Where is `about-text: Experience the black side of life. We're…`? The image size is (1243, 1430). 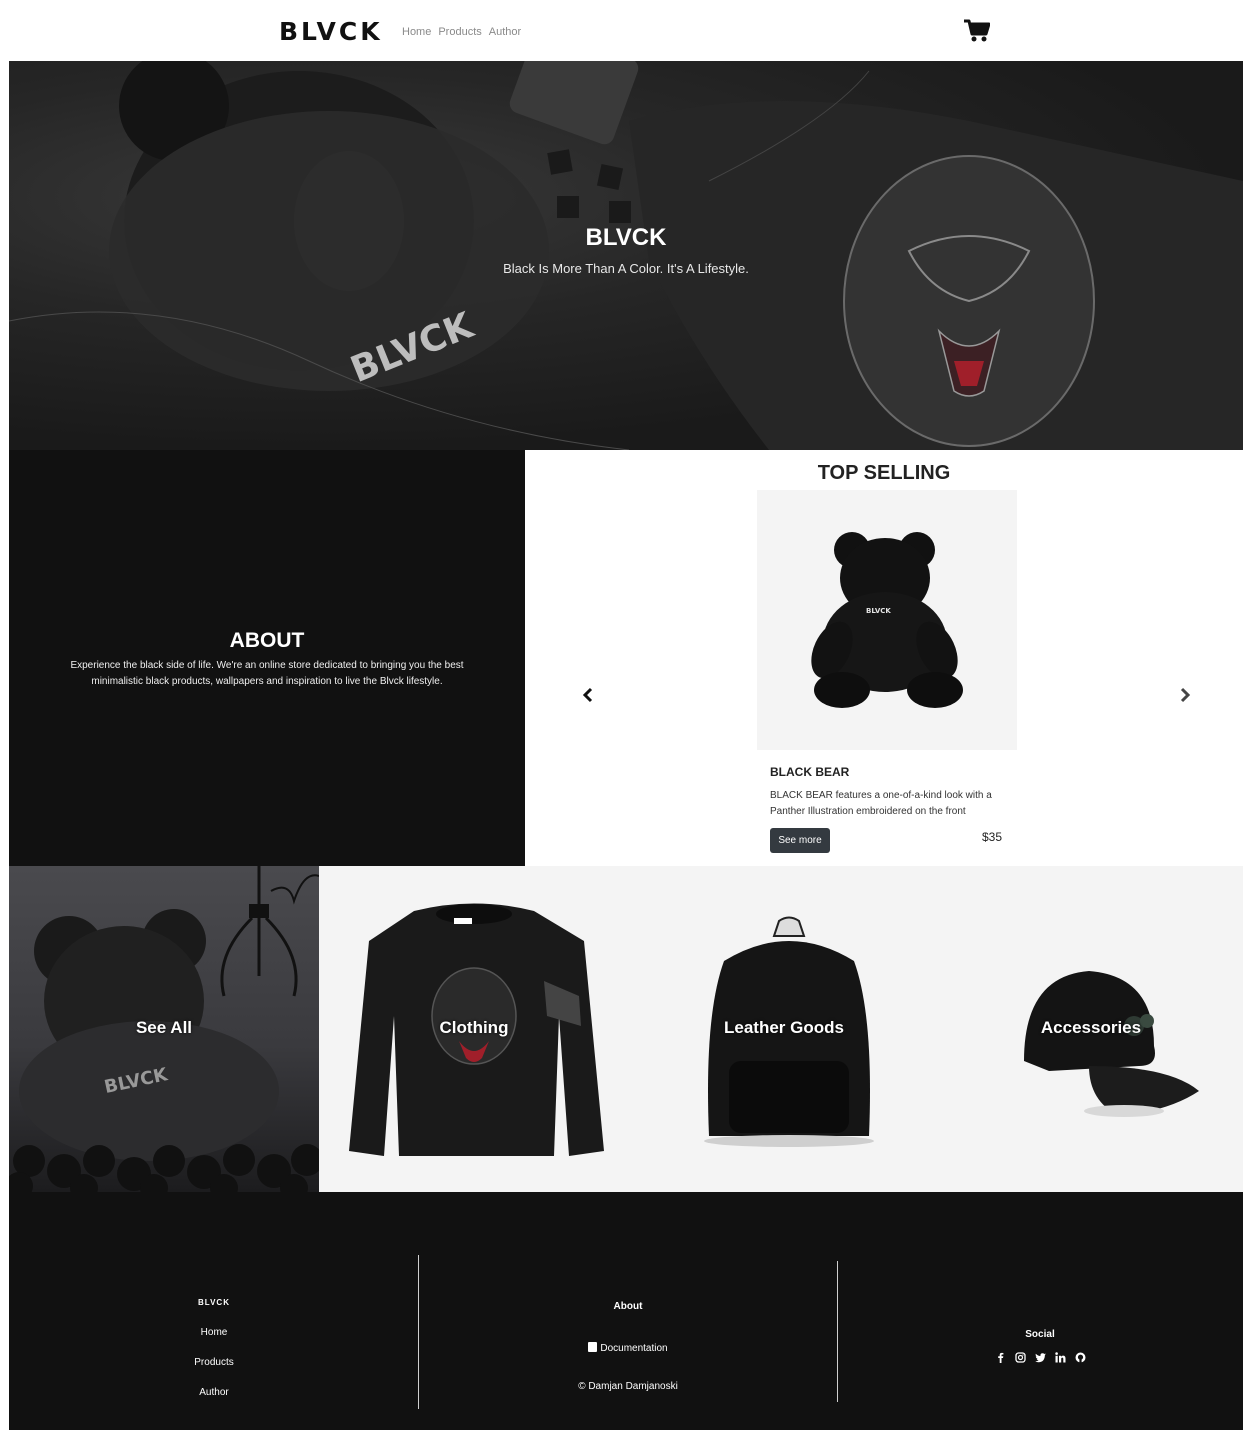 about-text: Experience the black side of life. We're… is located at coordinates (267, 673).